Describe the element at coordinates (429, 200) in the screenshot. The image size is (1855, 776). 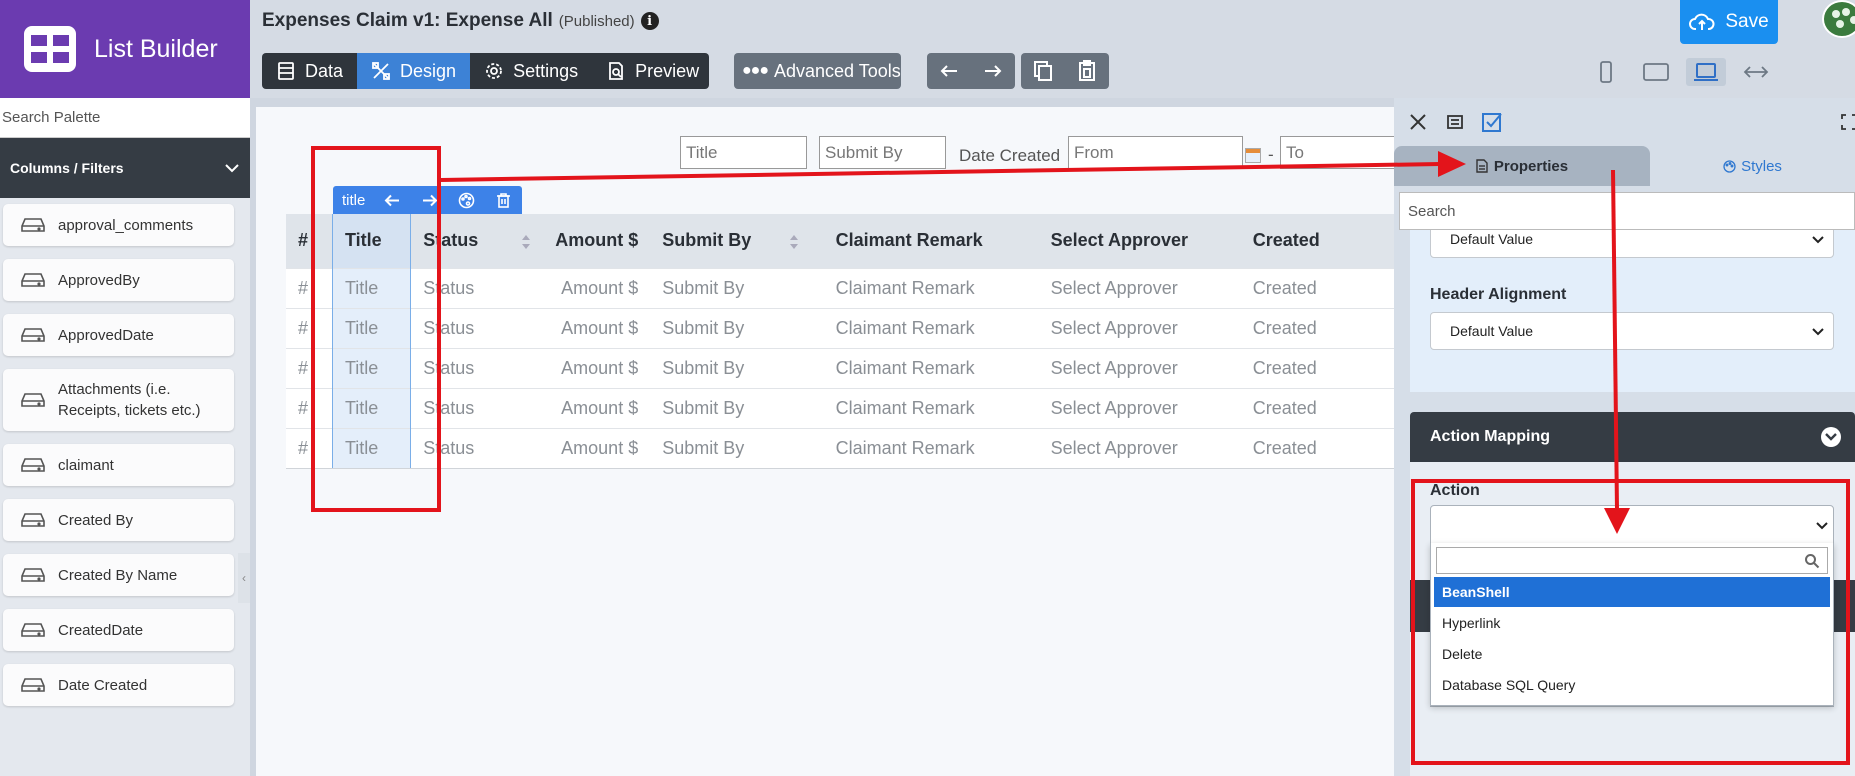
I see `move-right-button` at that location.